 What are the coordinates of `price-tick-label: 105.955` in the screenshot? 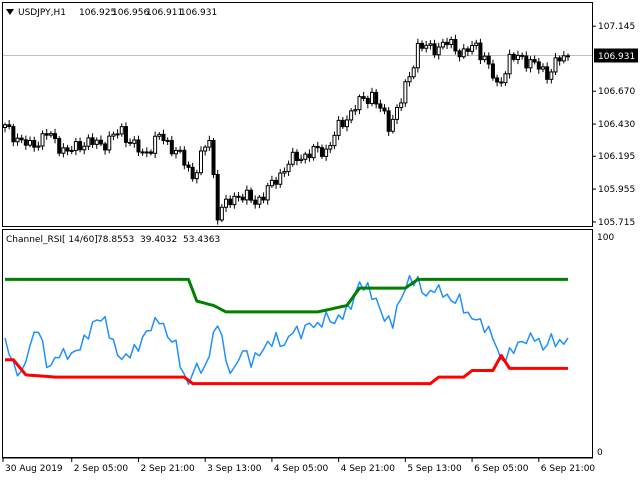 It's located at (616, 190).